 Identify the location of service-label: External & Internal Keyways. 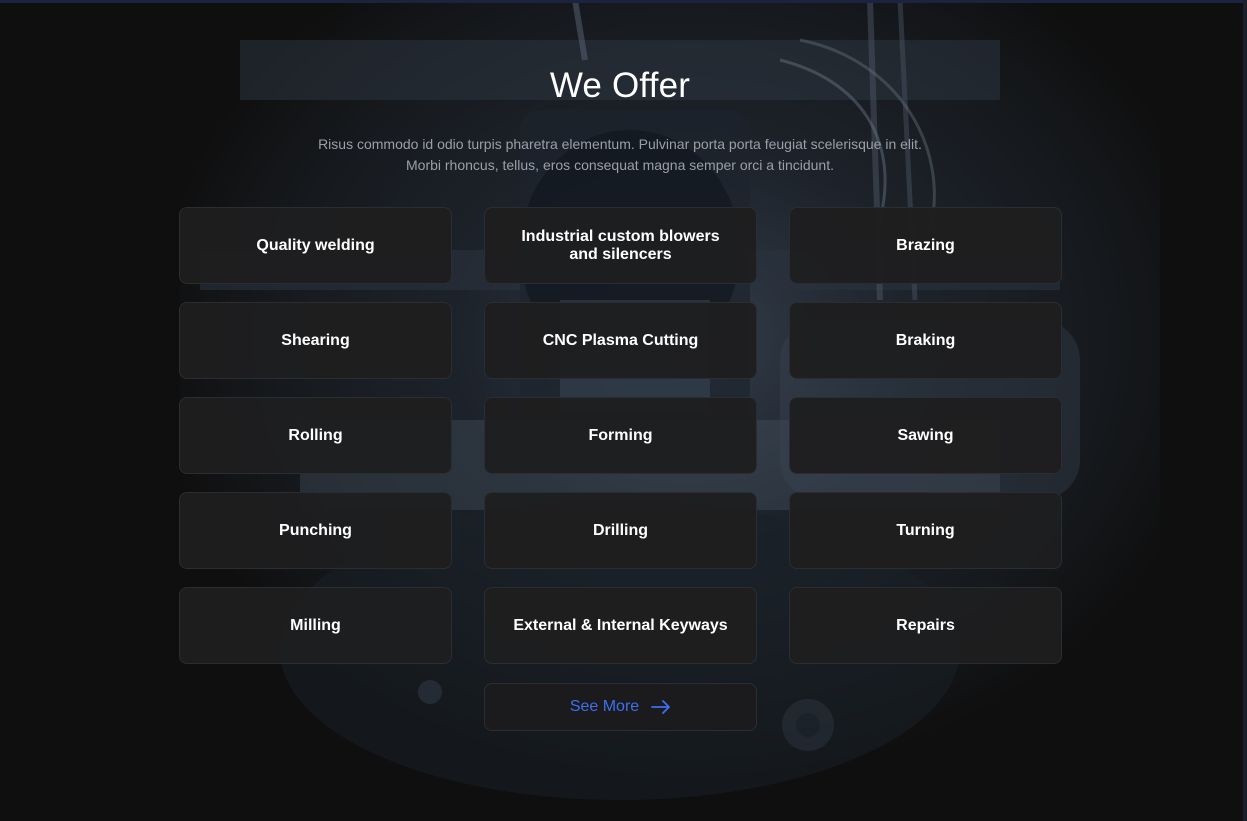
(620, 625).